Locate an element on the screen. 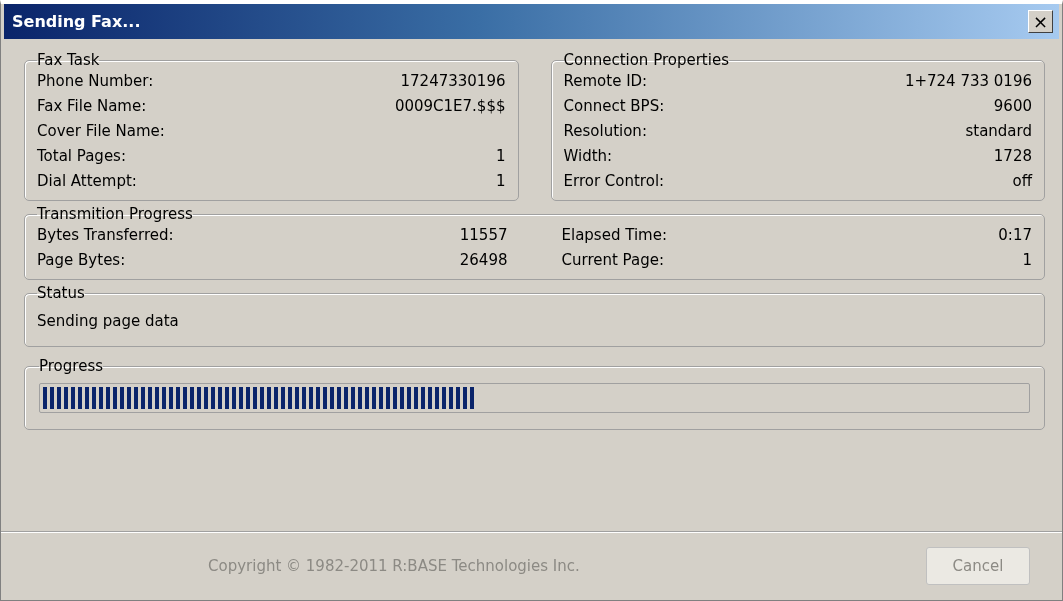 This screenshot has width=1063, height=601. field-label: Fax File Name: is located at coordinates (92, 106).